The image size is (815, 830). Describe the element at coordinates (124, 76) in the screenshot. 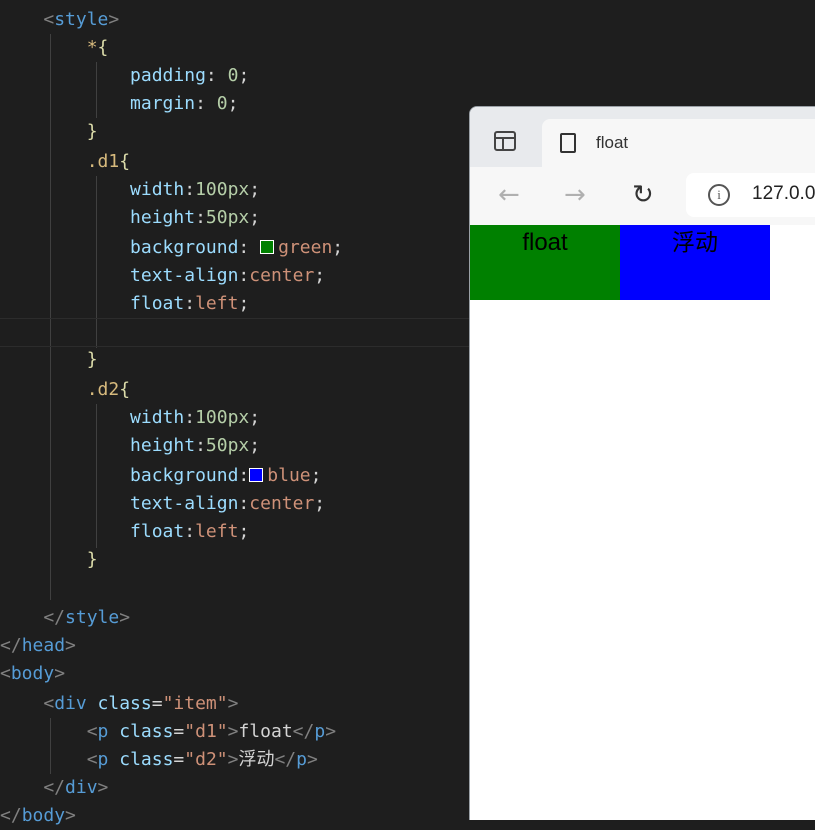

I see `code-line: padding: 0;` at that location.